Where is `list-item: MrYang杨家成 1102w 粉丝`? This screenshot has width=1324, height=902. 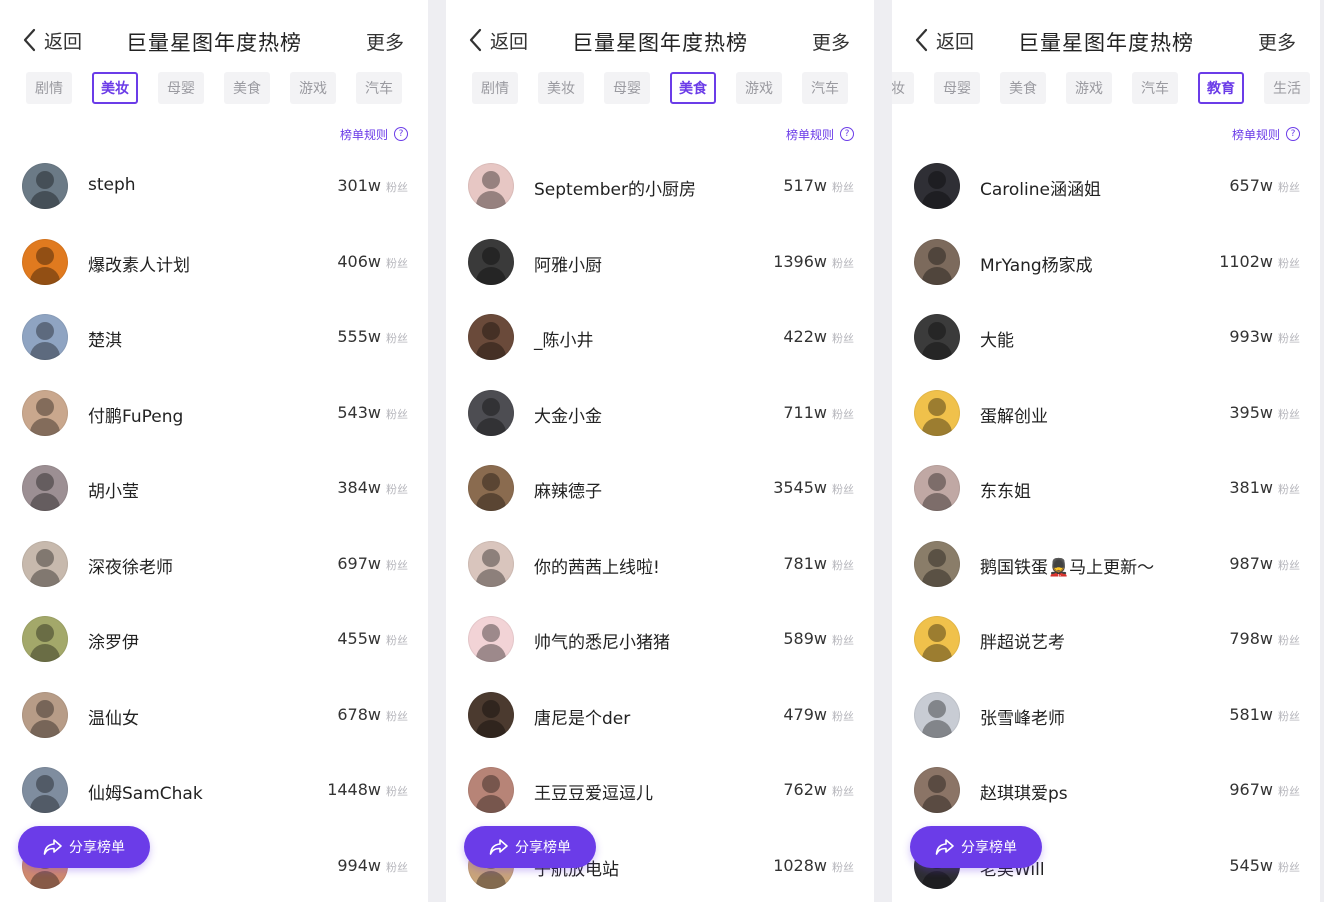 list-item: MrYang杨家成 1102w 粉丝 is located at coordinates (1106, 262).